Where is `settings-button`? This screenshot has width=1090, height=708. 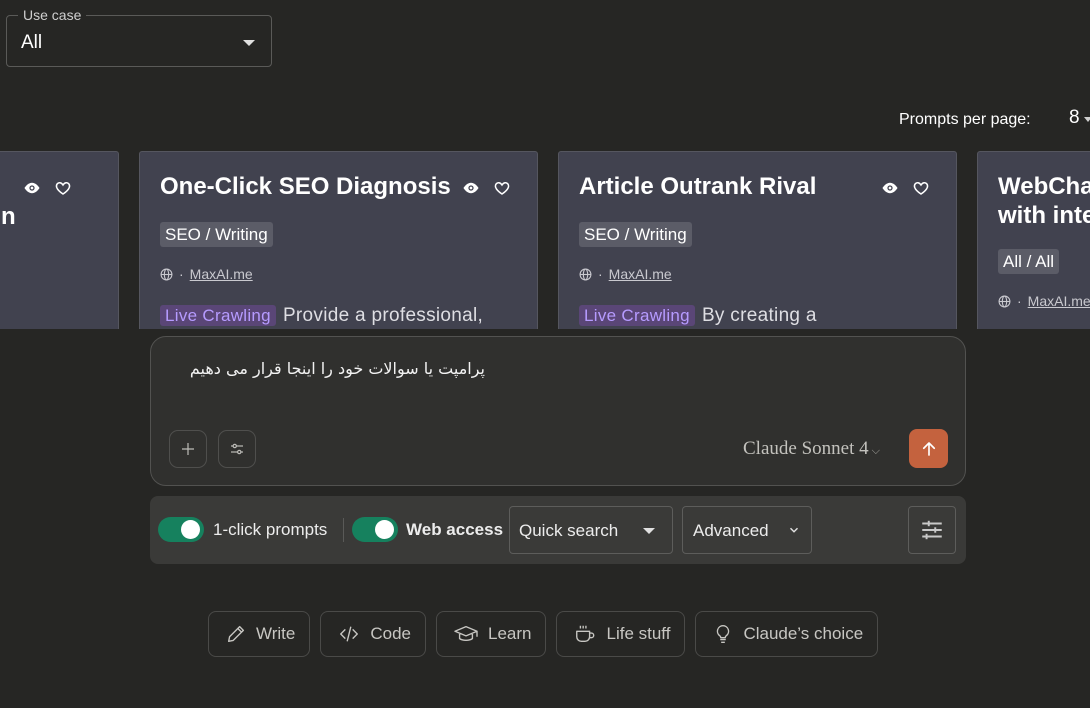 settings-button is located at coordinates (932, 530).